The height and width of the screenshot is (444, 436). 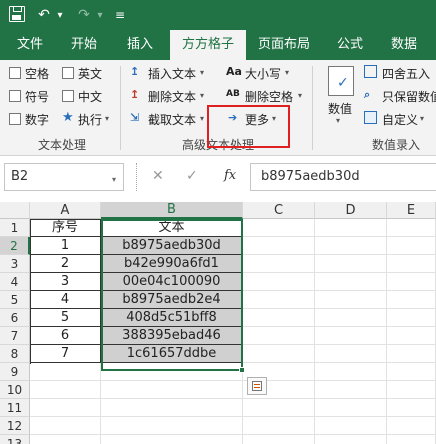 What do you see at coordinates (15, 119) in the screenshot?
I see `number-checkbox` at bounding box center [15, 119].